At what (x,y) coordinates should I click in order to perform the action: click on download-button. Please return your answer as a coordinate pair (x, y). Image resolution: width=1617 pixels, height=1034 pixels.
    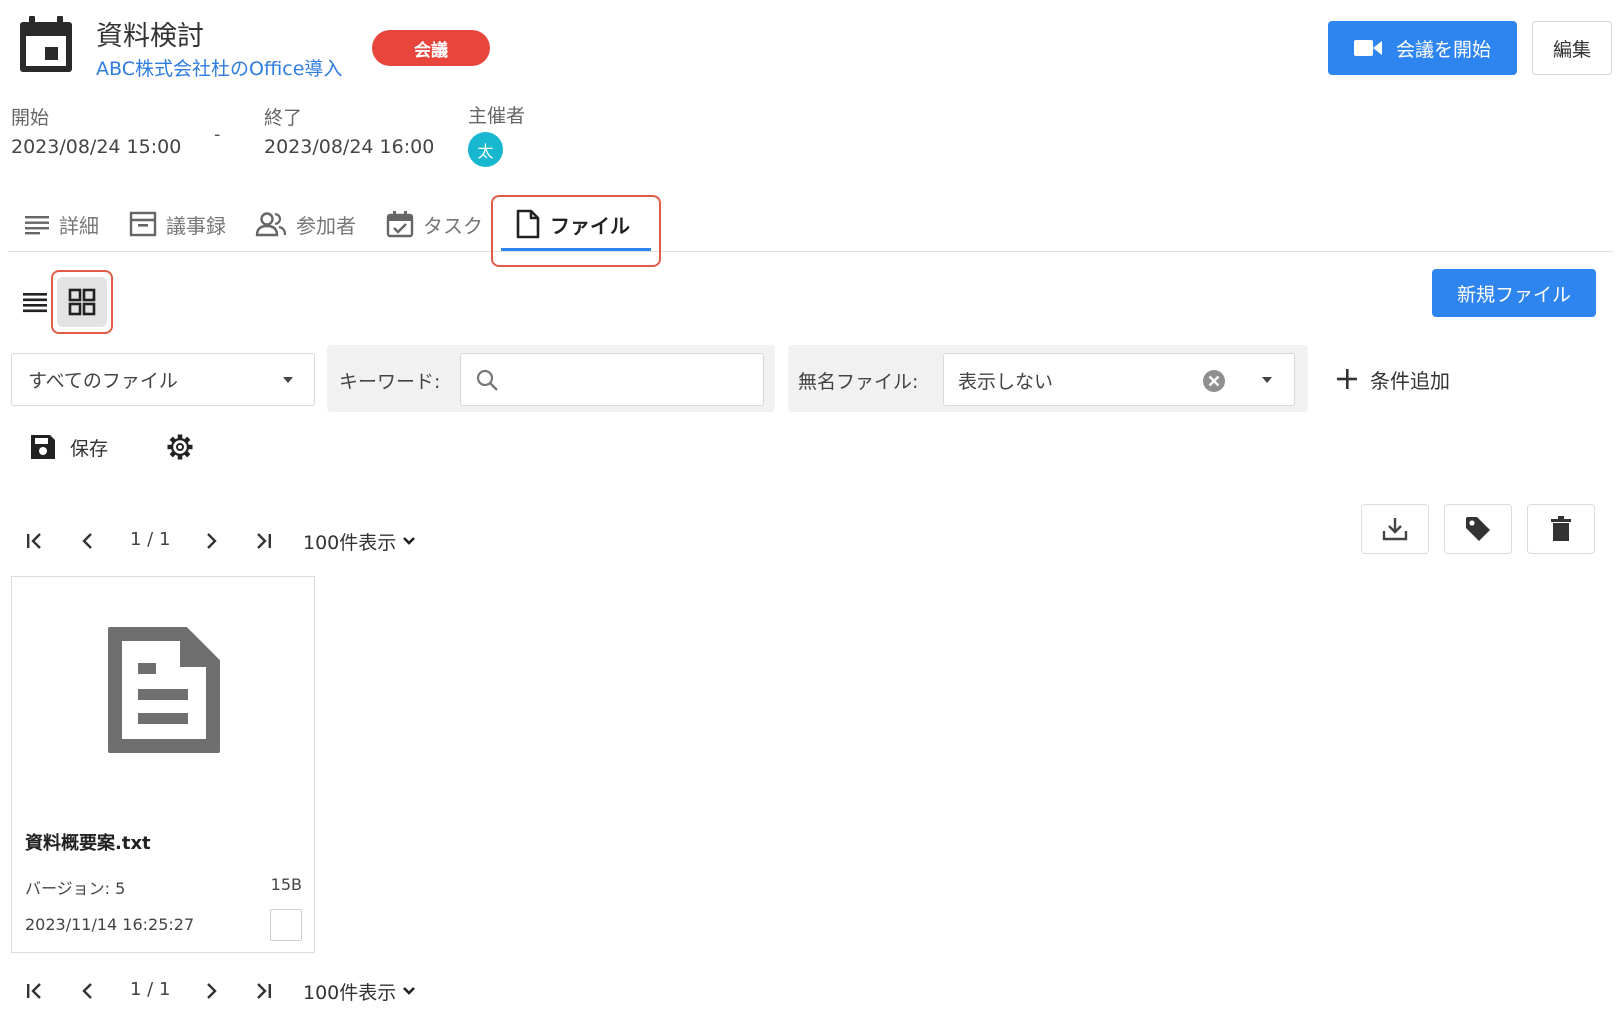
    Looking at the image, I should click on (1395, 529).